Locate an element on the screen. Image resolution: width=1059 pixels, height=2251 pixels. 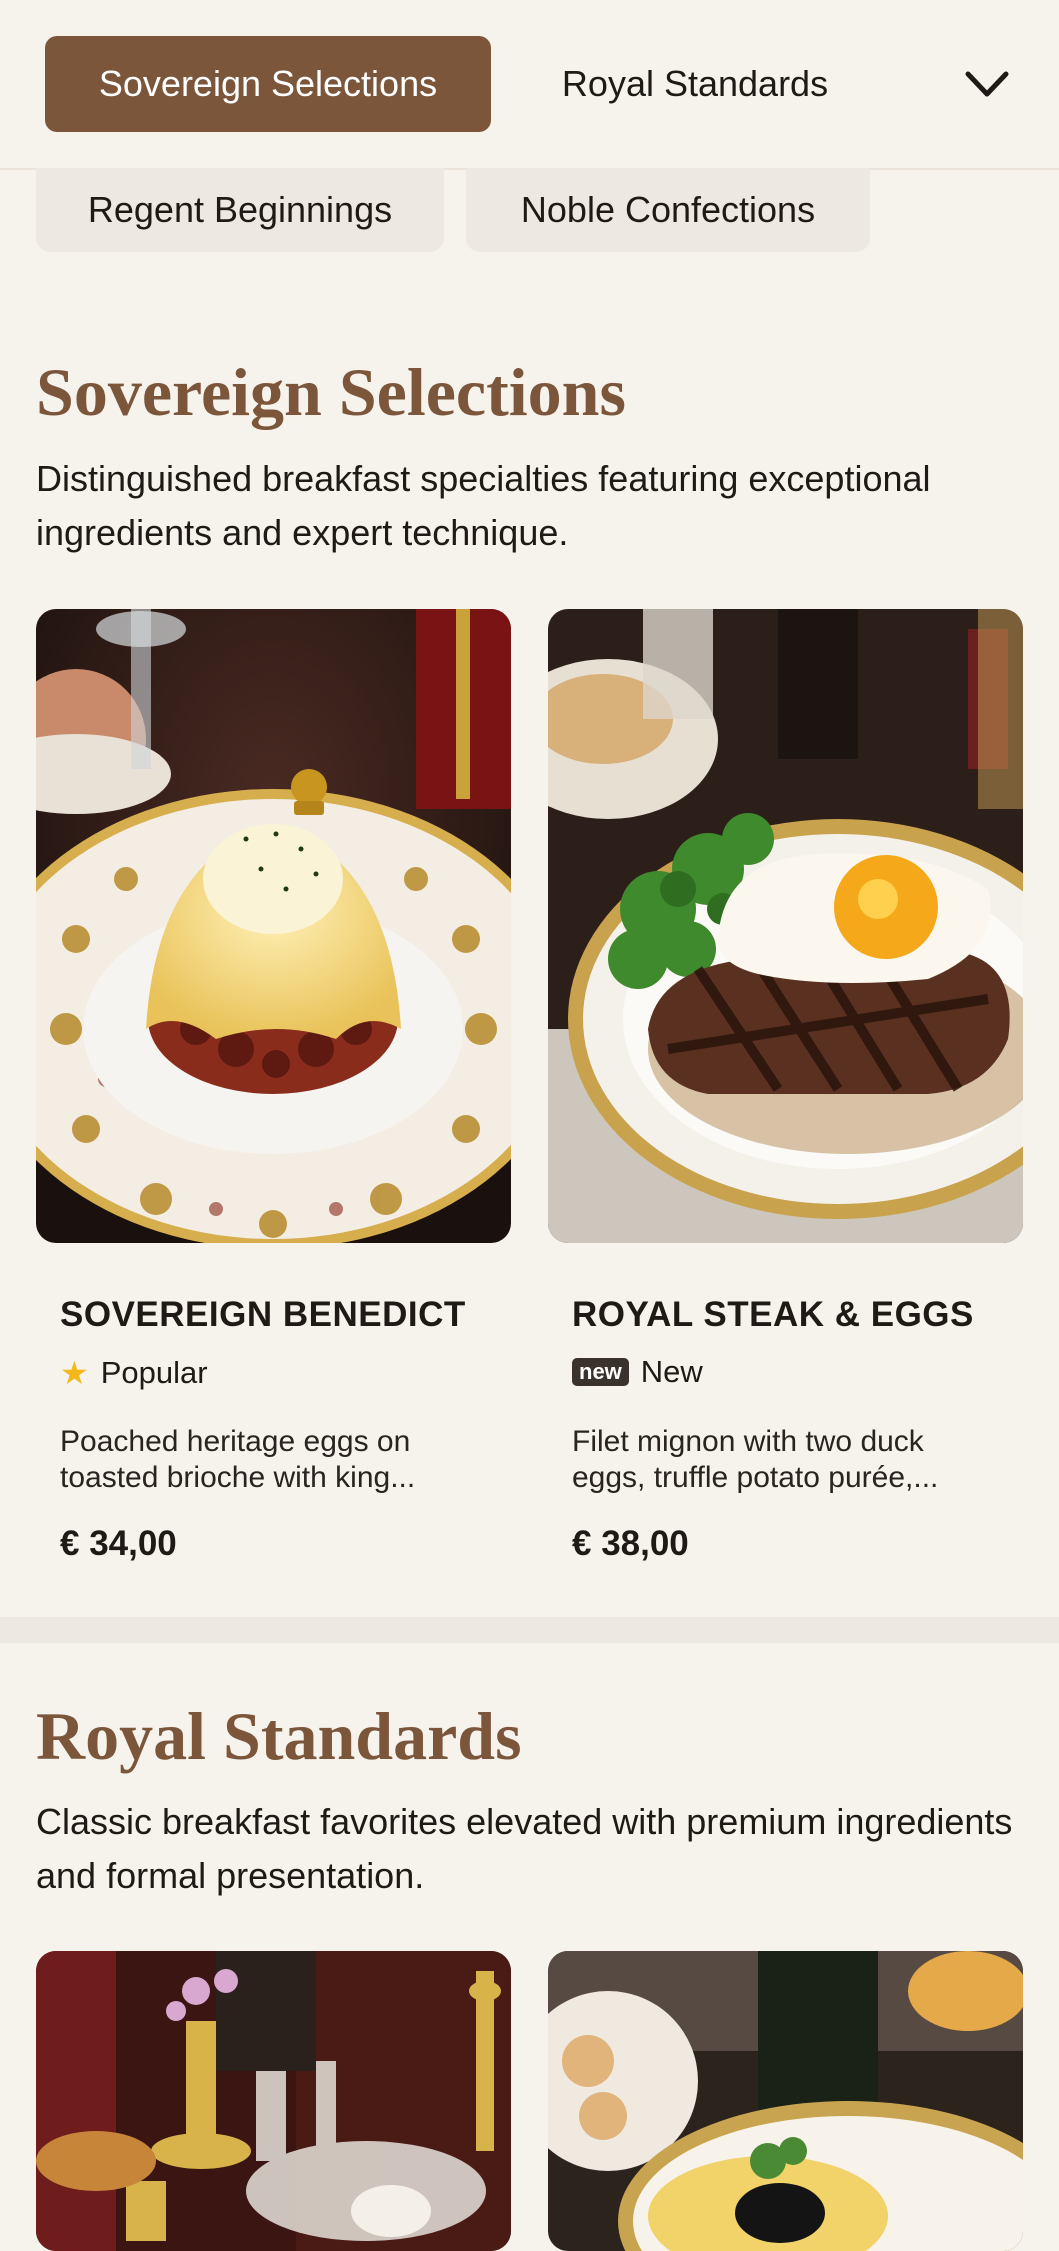
sovereign-benedict-image is located at coordinates (273, 926).